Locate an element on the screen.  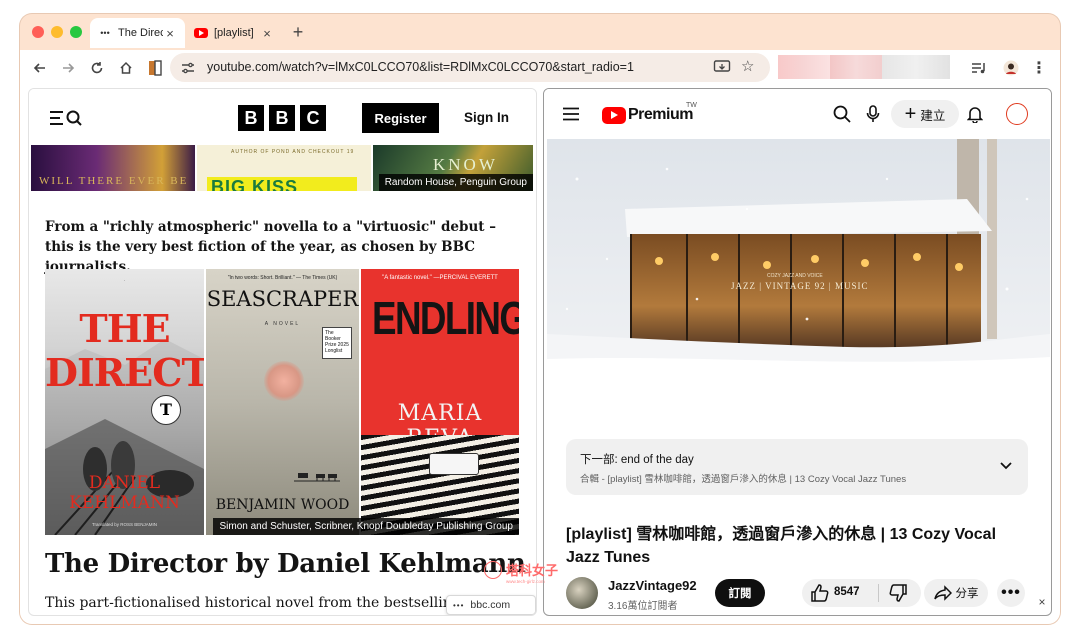
dots-icon: ••• is located at coordinates (459, 605).